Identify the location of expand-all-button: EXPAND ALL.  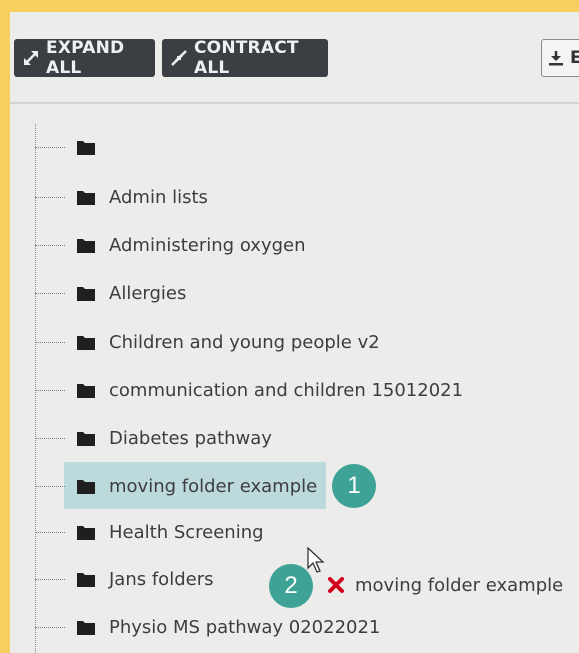
(84, 58).